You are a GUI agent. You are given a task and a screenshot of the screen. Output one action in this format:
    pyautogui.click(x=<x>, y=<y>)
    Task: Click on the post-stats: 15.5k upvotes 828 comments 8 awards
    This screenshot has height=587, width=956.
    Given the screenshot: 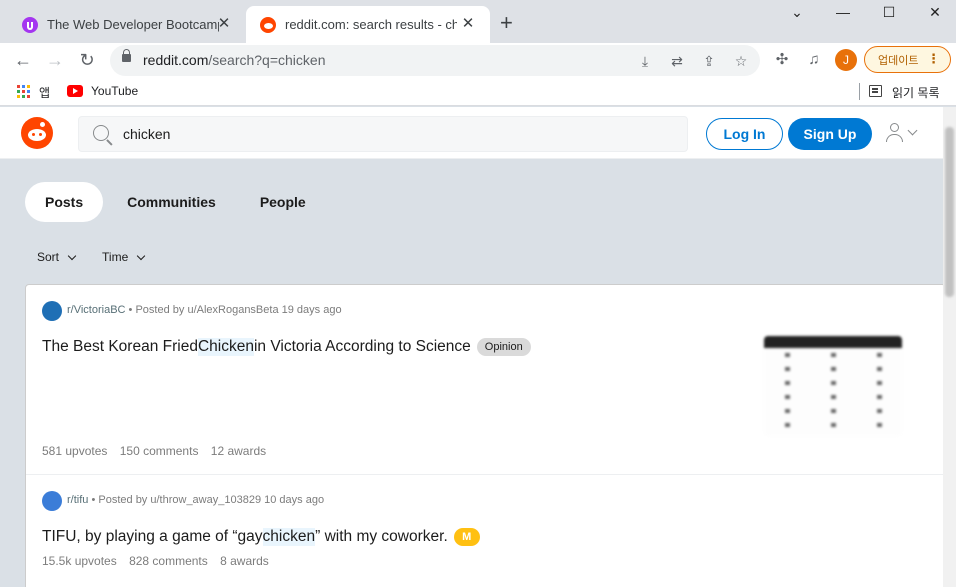 What is the action you would take?
    pyautogui.click(x=160, y=561)
    